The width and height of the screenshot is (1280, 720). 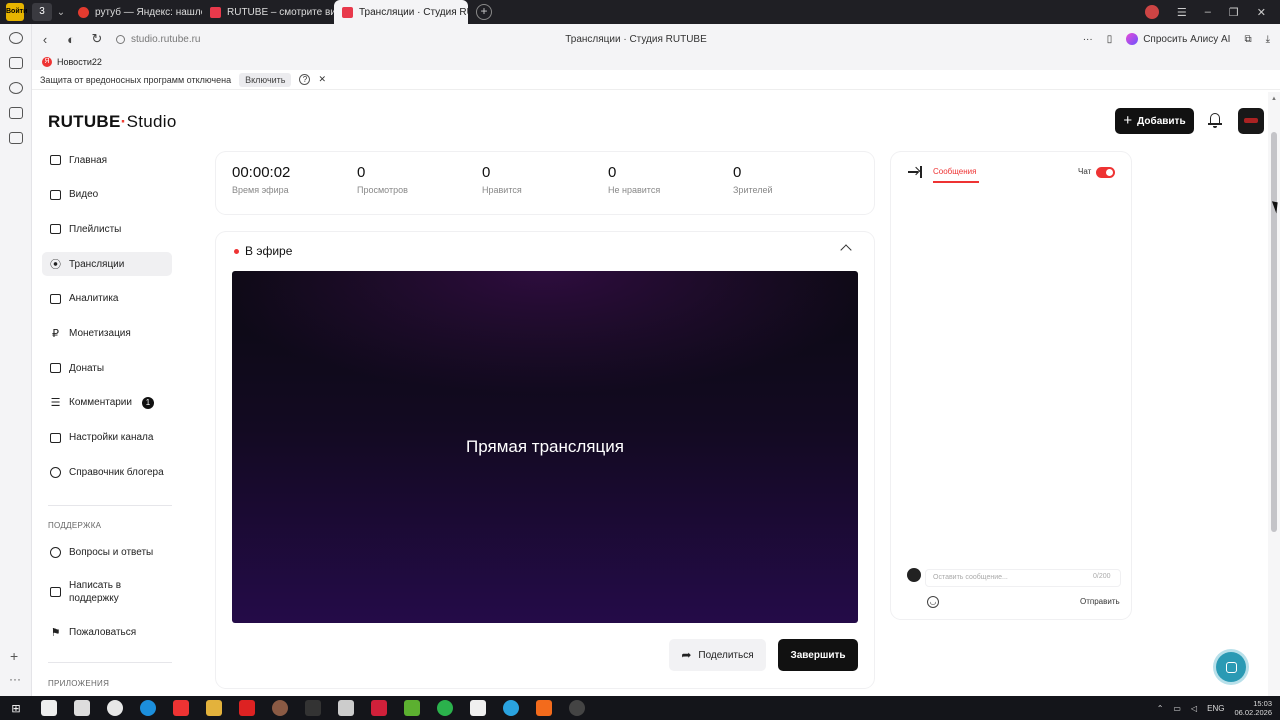 What do you see at coordinates (612, 172) in the screenshot?
I see `stat-value: 0` at bounding box center [612, 172].